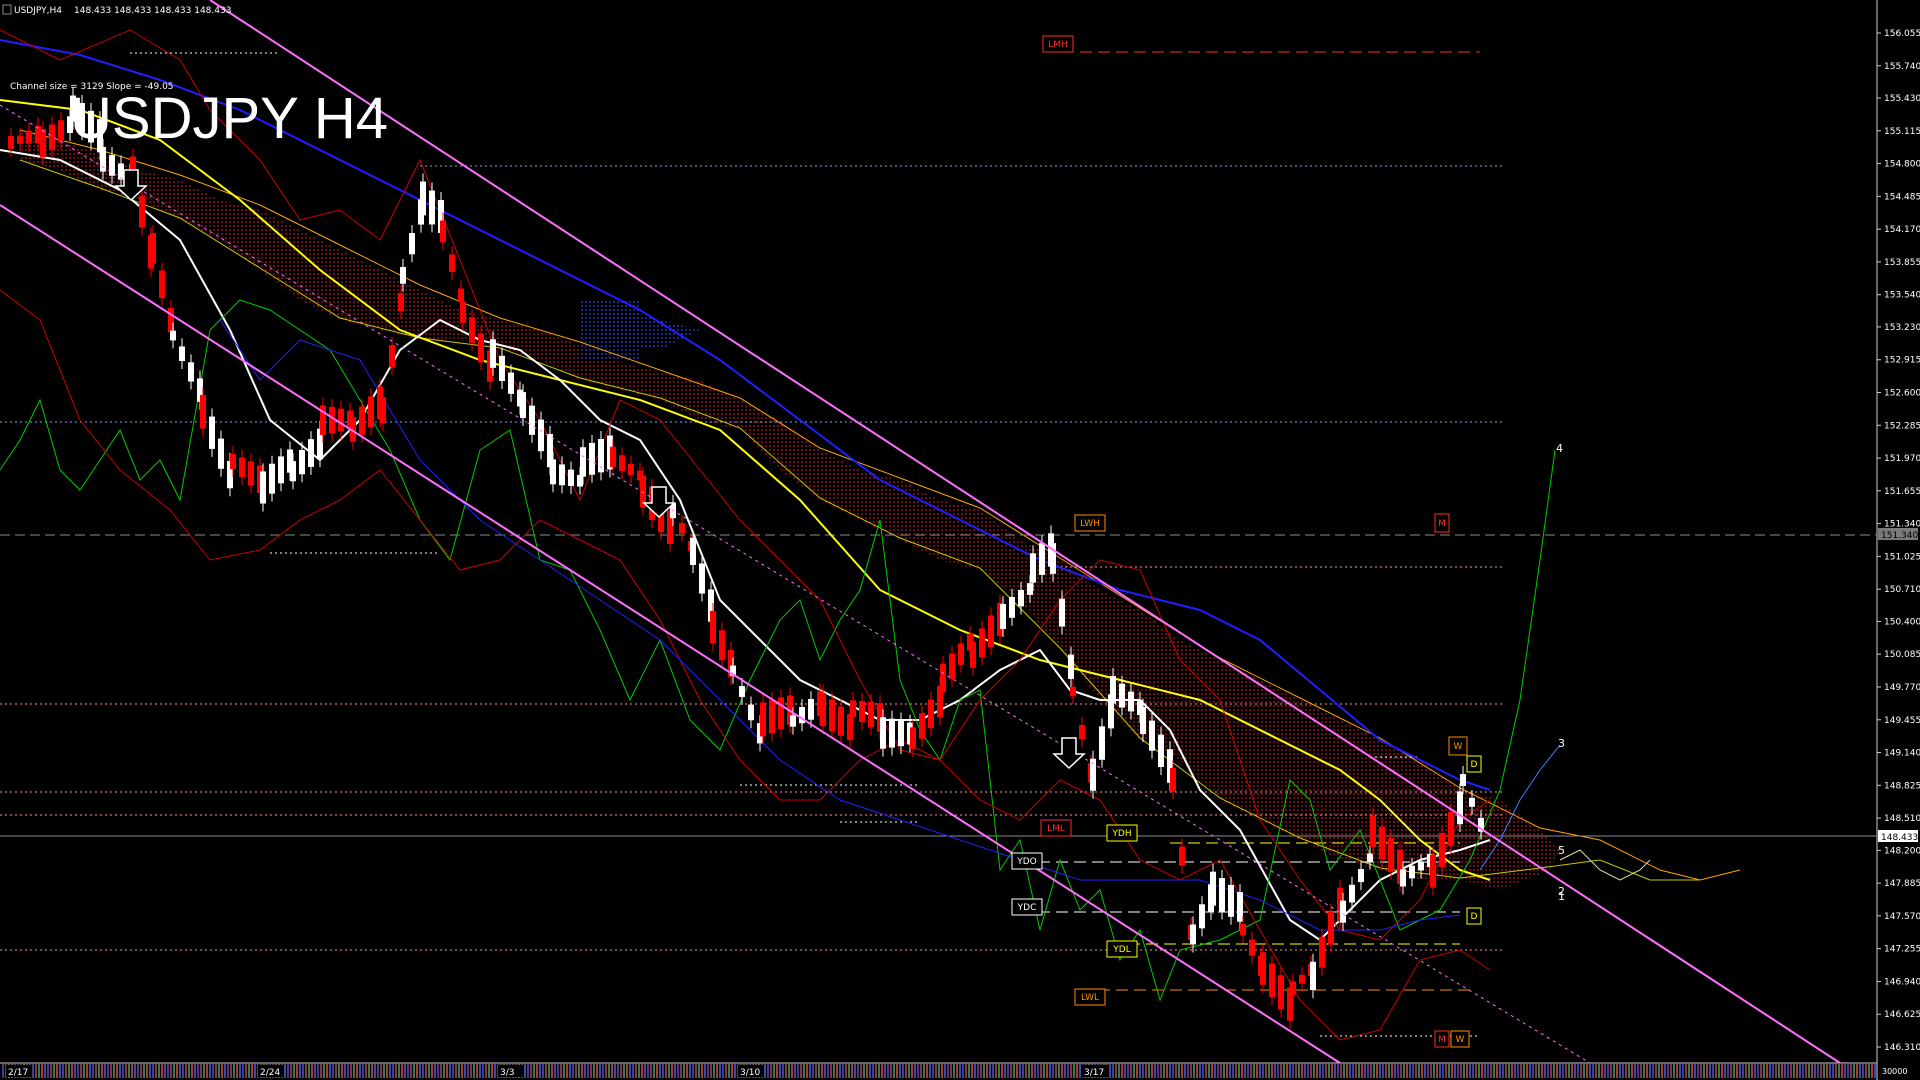 This screenshot has width=1920, height=1080. I want to click on level-label-lmh: LMH, so click(1058, 44).